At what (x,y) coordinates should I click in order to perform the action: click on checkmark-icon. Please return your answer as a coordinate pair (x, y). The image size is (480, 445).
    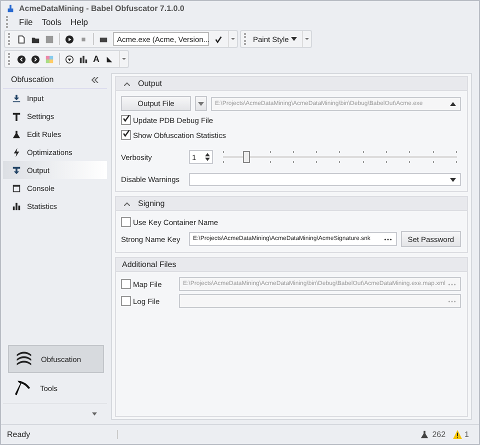
    Looking at the image, I should click on (218, 39).